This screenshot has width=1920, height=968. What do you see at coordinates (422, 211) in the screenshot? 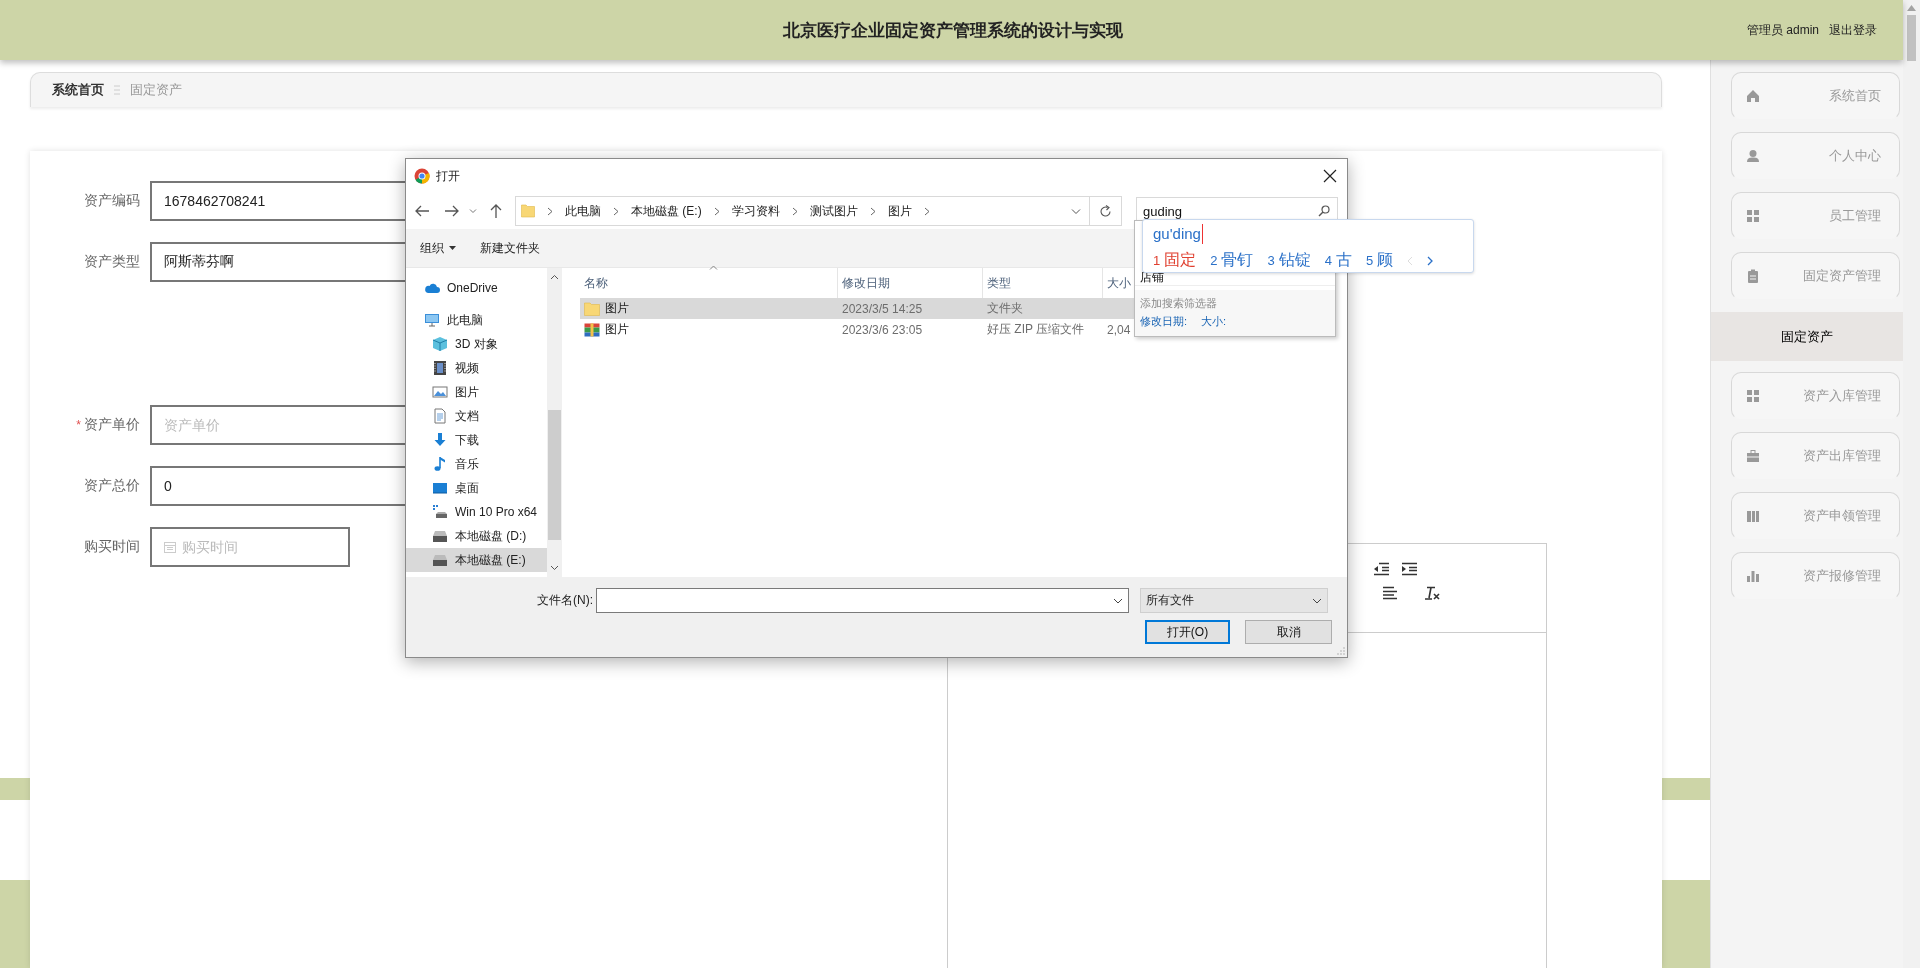
I see `back-arrow-icon` at bounding box center [422, 211].